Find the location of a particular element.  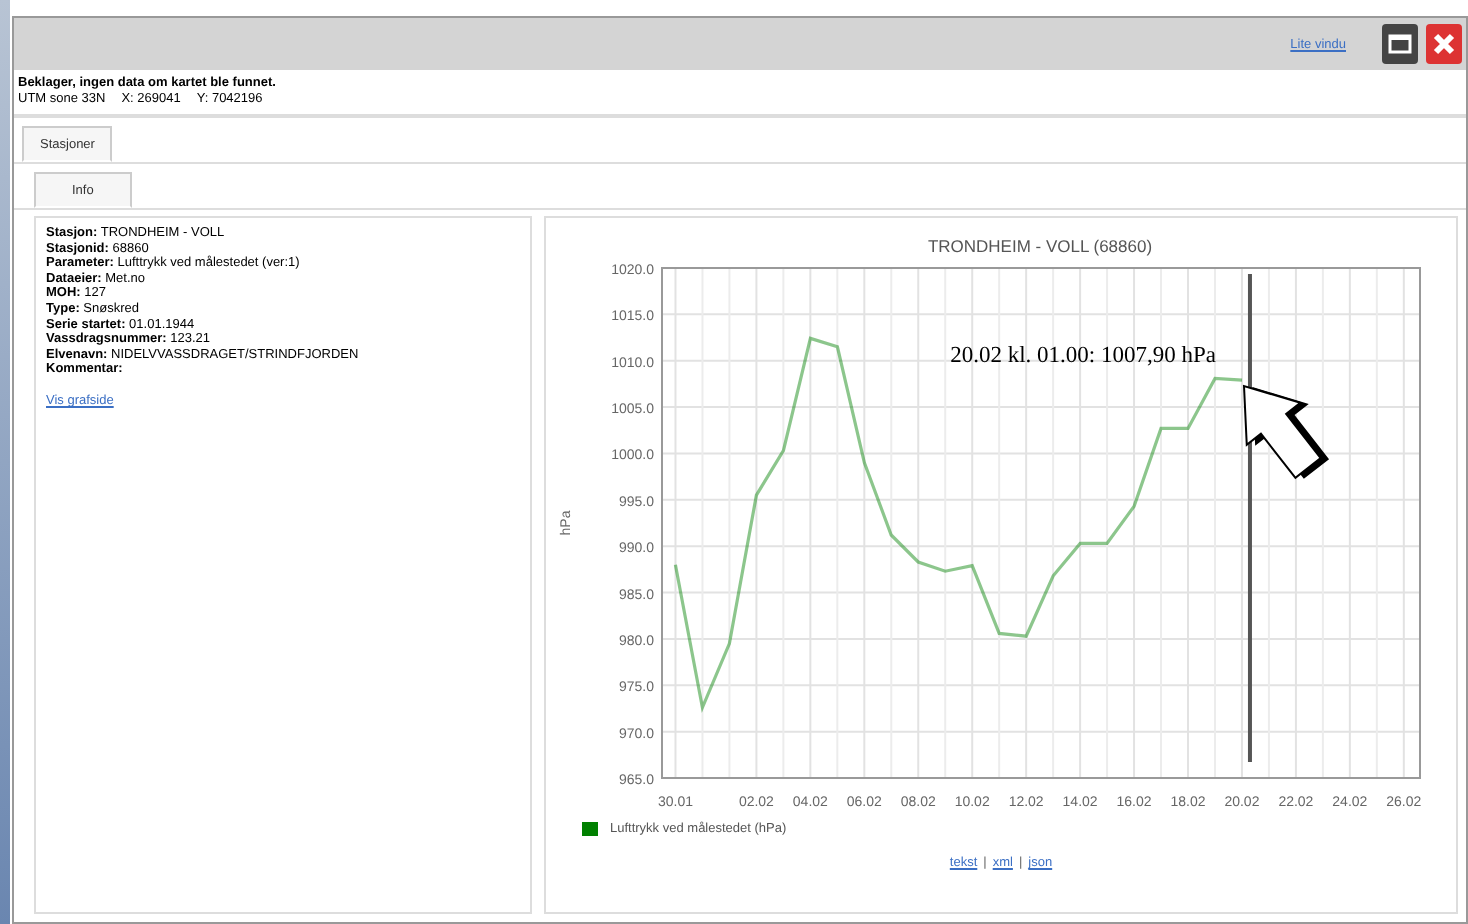

window-icon is located at coordinates (1400, 44).